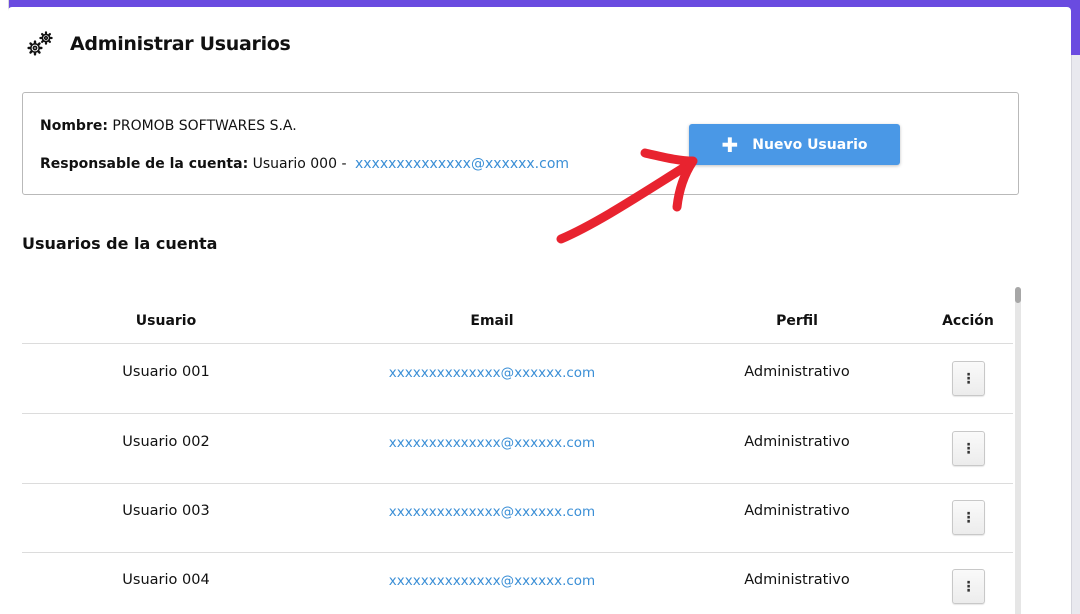 The width and height of the screenshot is (1080, 614). Describe the element at coordinates (144, 164) in the screenshot. I see `account-owner-label: Responsable de la cuenta:` at that location.